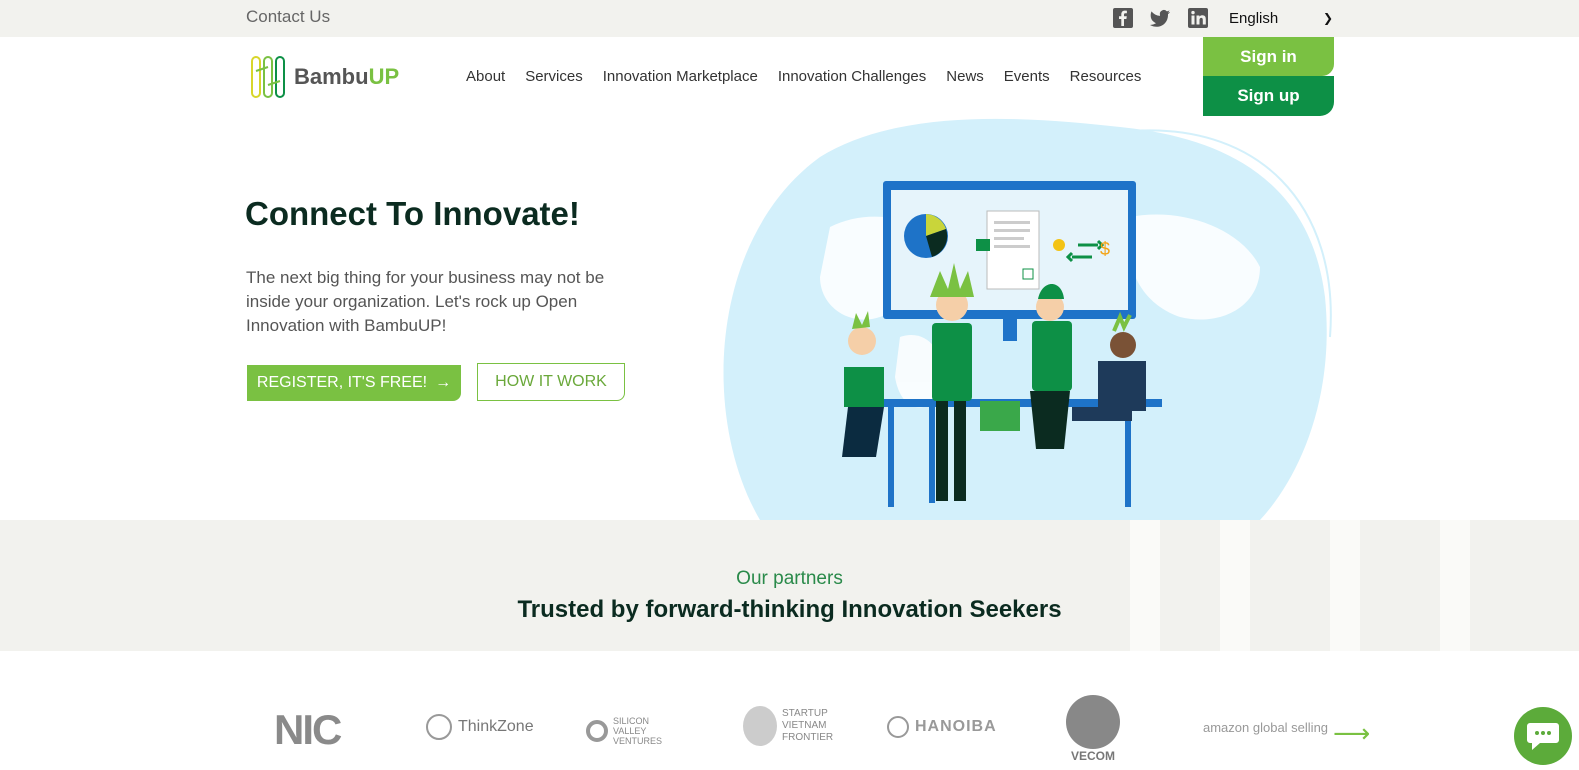 The width and height of the screenshot is (1579, 770). I want to click on partner-logo-silicon-valley: SILICON VALLEY VENTURES, so click(634, 731).